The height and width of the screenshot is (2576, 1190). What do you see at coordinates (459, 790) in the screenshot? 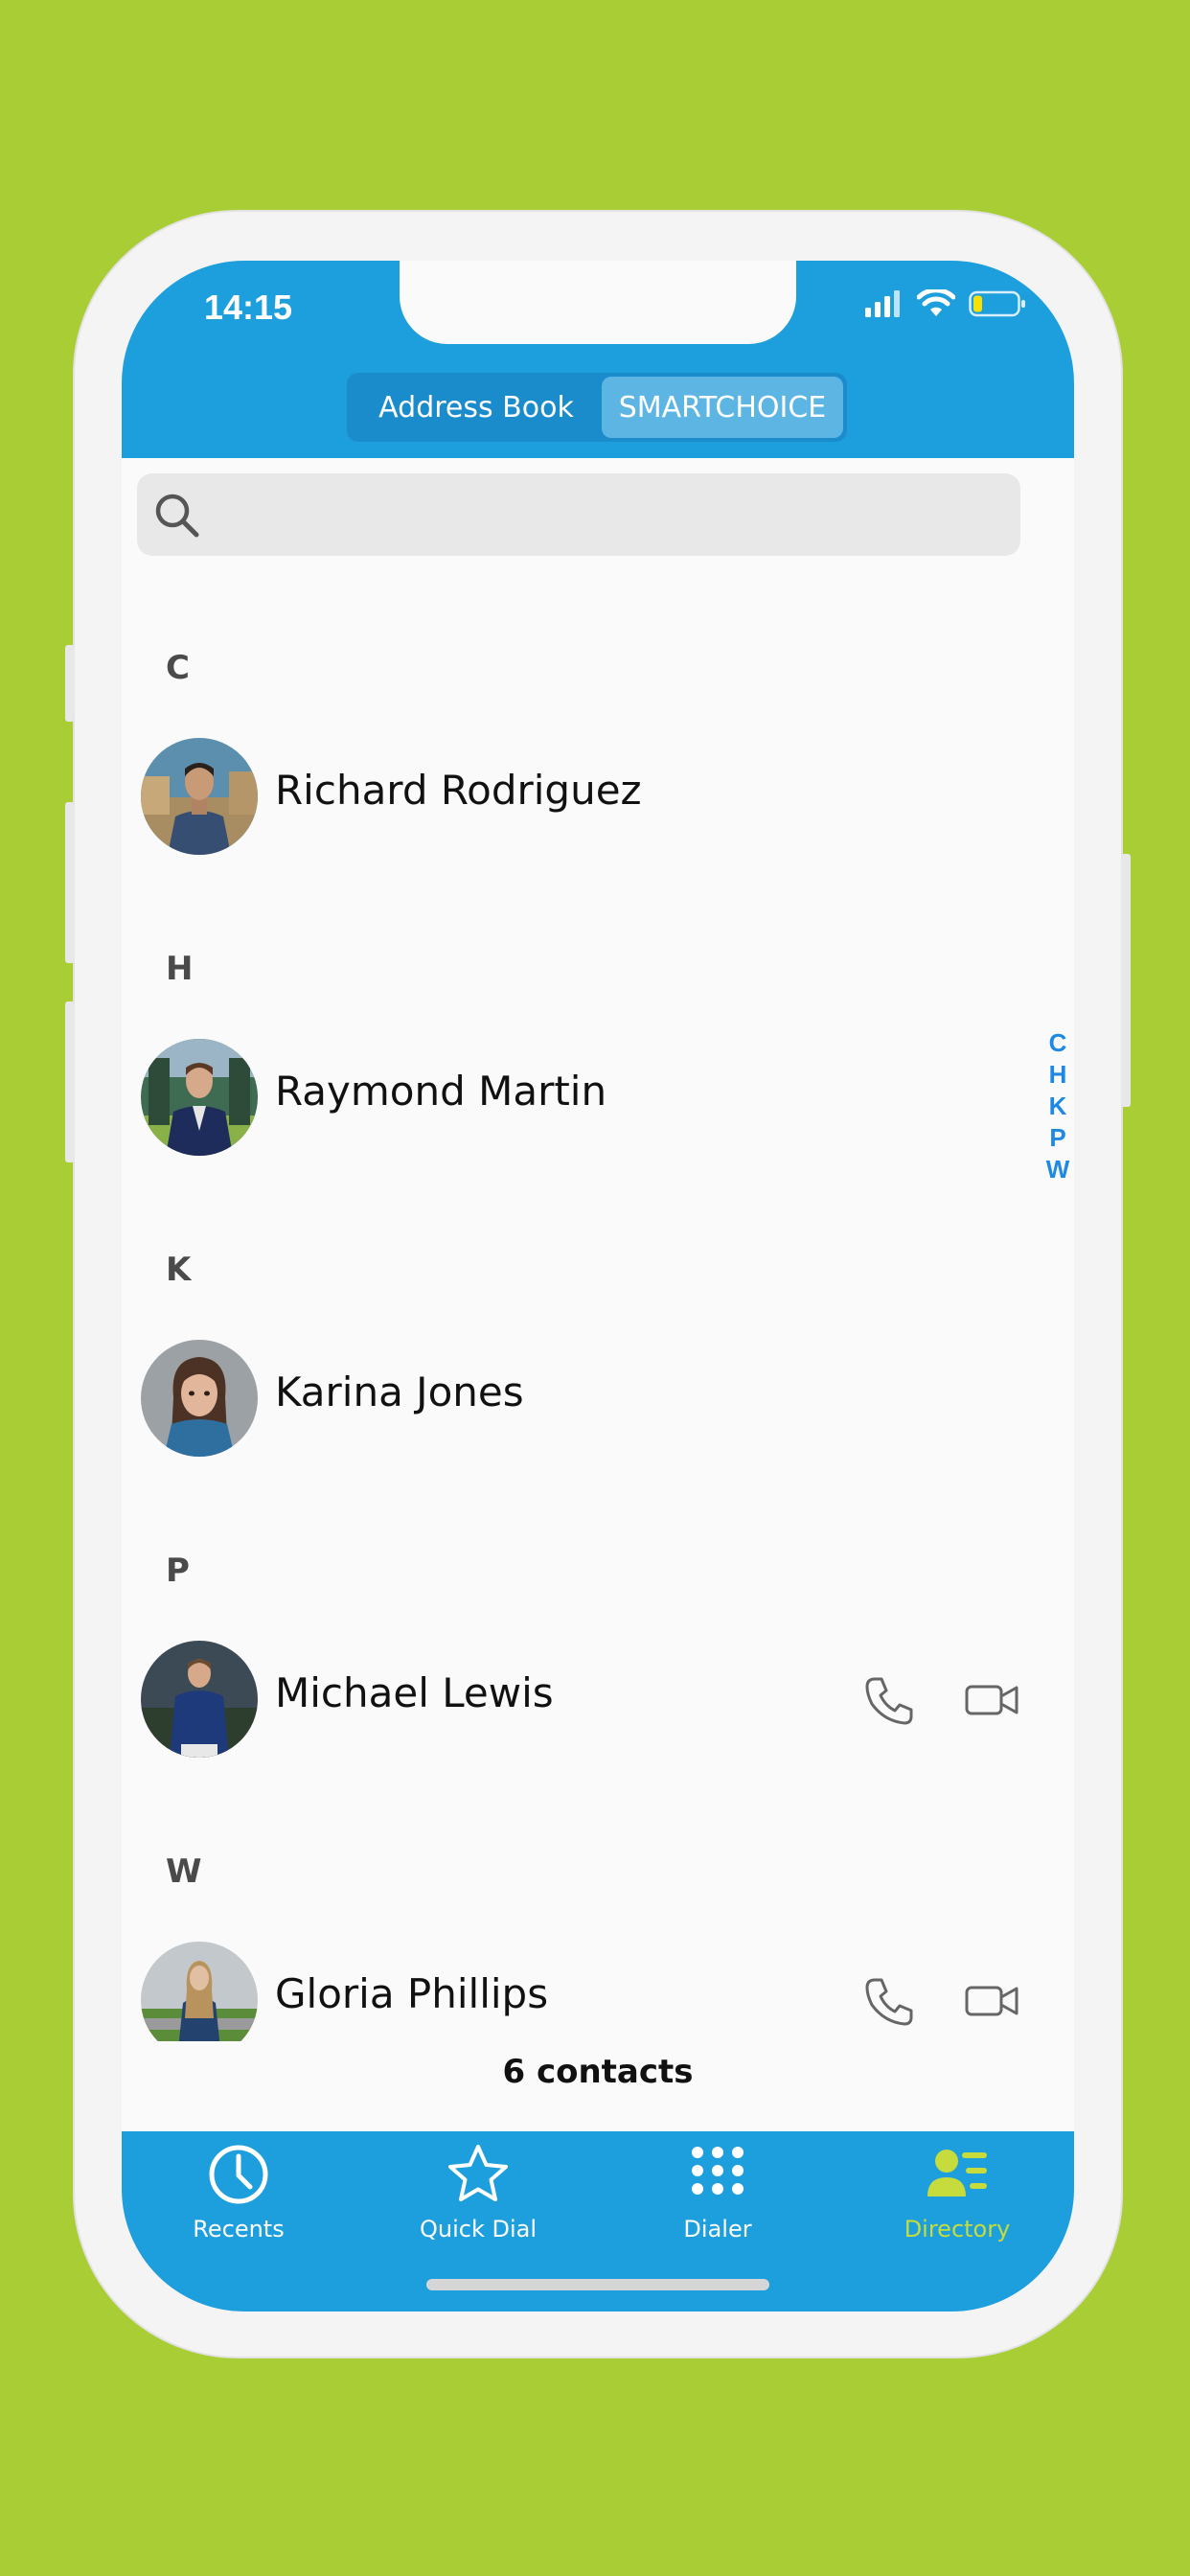
I see `contact-name: Richard Rodriguez` at bounding box center [459, 790].